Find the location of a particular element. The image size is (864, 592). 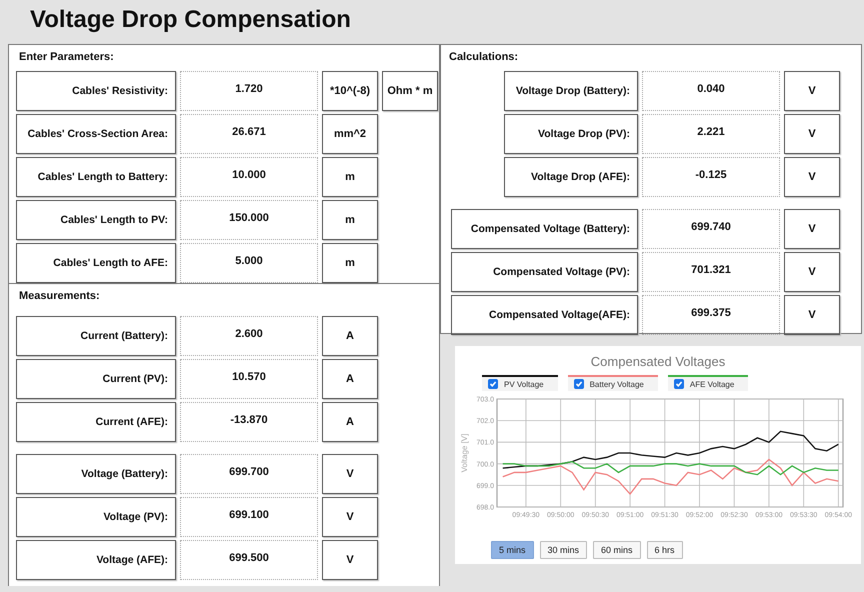

field-label: Cables' Length to AFE: is located at coordinates (96, 263).